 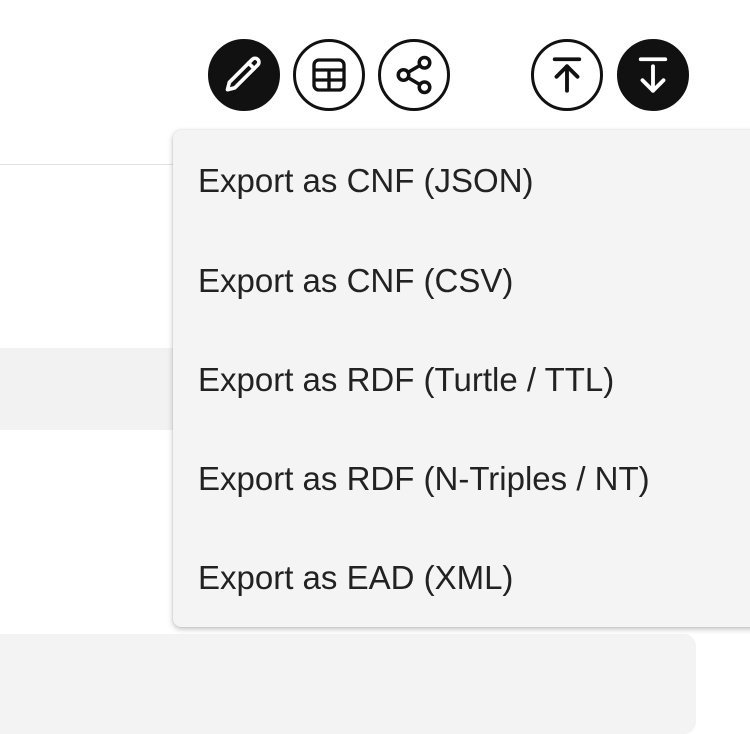 I want to click on header-divider, so click(x=90, y=164).